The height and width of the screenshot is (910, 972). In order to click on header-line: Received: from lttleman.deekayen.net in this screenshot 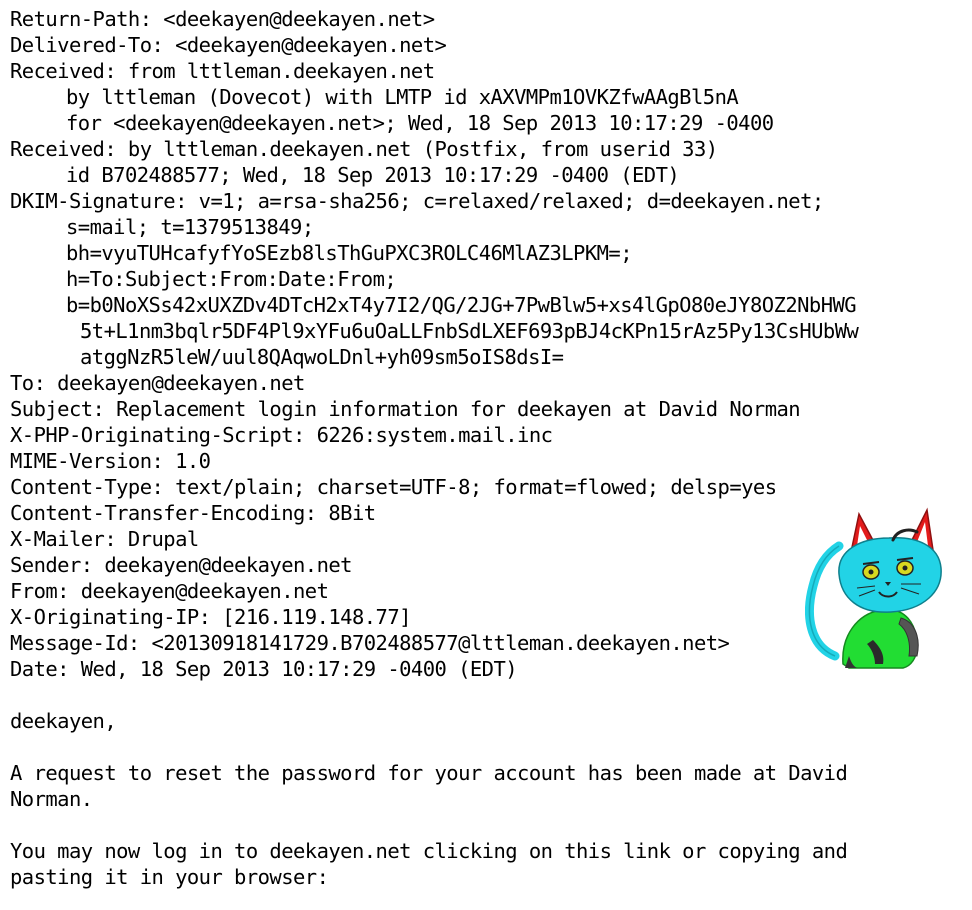, I will do `click(222, 71)`.